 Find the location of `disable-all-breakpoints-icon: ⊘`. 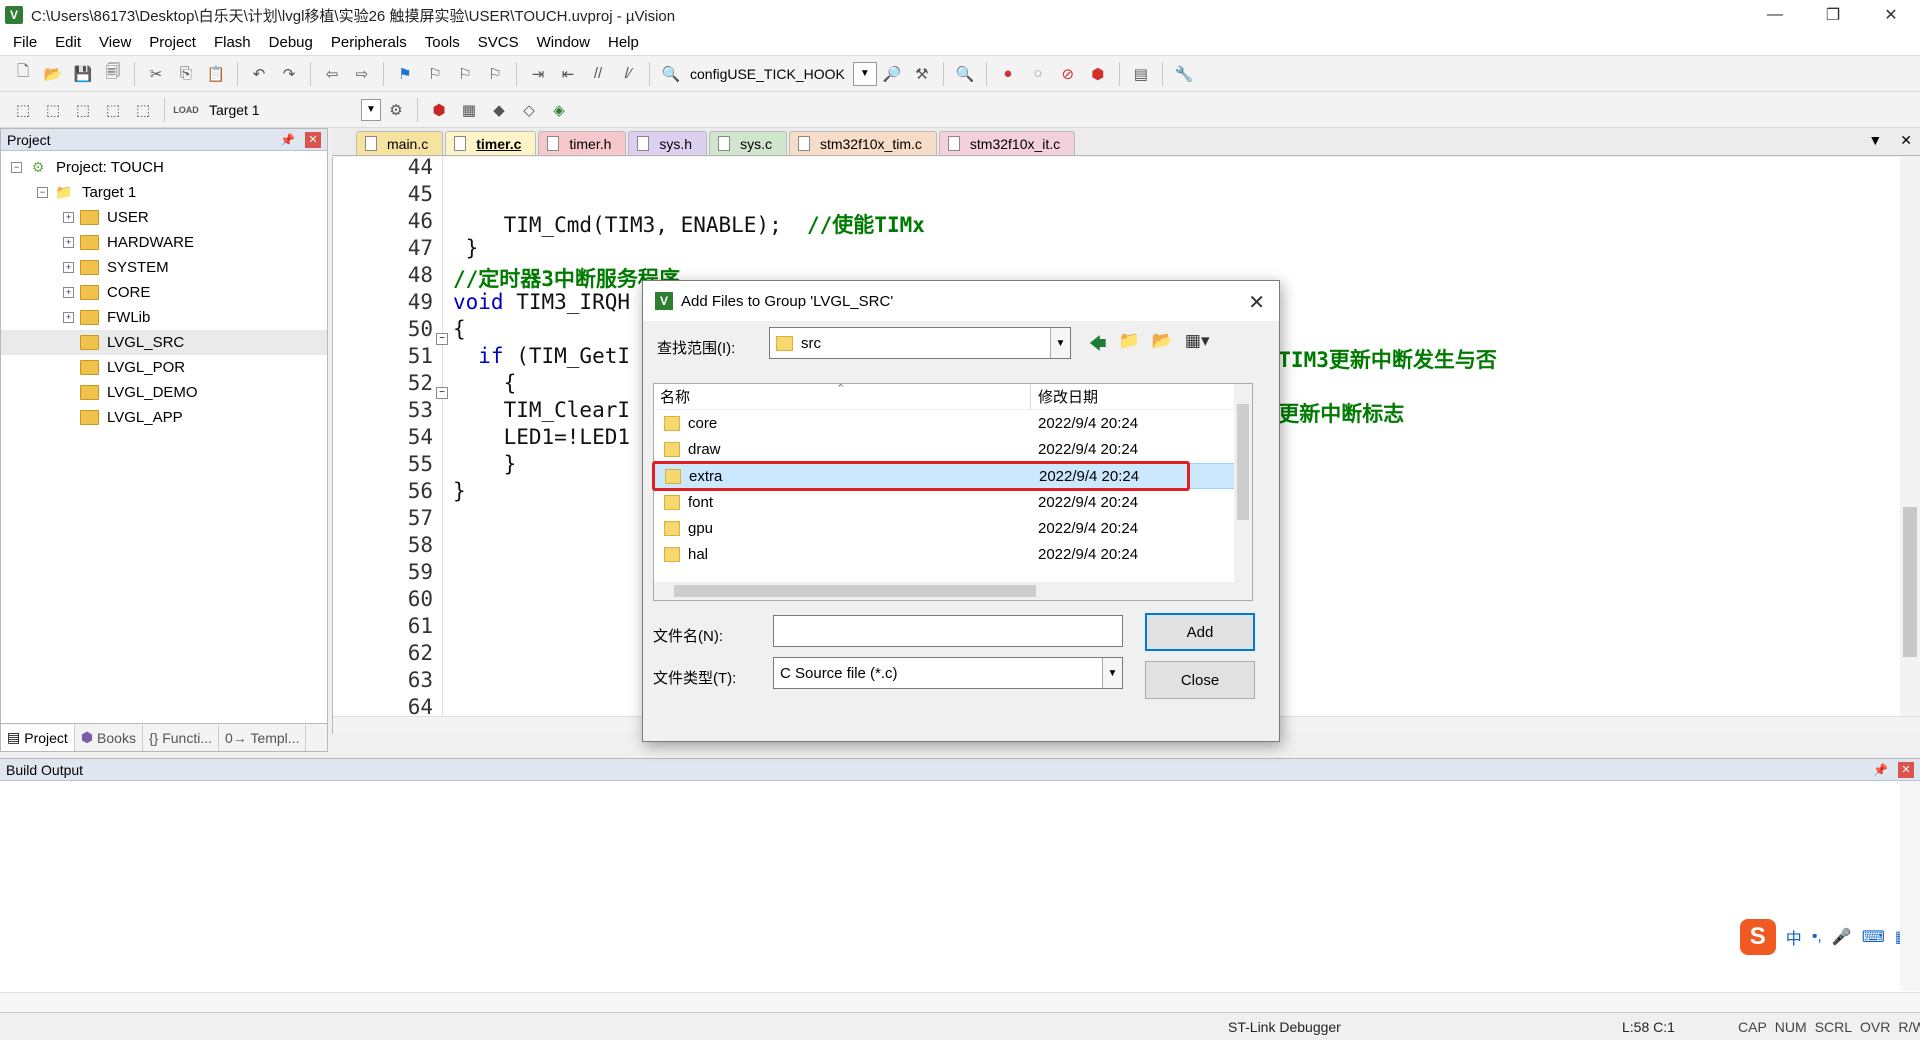

disable-all-breakpoints-icon: ⊘ is located at coordinates (1068, 74).